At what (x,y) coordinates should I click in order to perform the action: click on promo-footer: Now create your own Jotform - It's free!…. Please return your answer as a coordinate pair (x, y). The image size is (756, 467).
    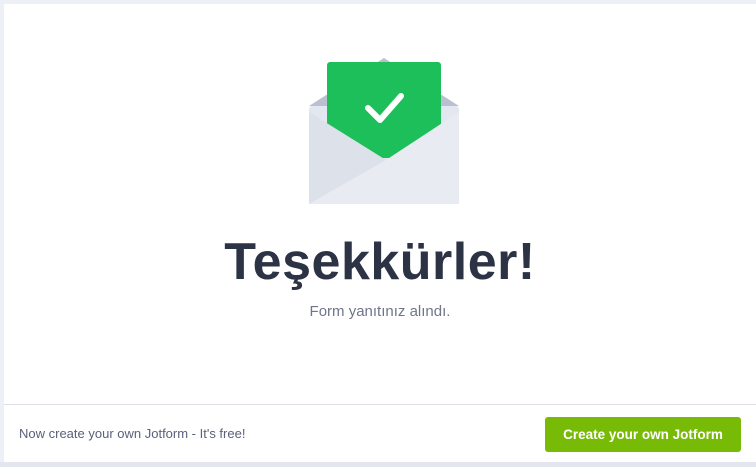
    Looking at the image, I should click on (380, 433).